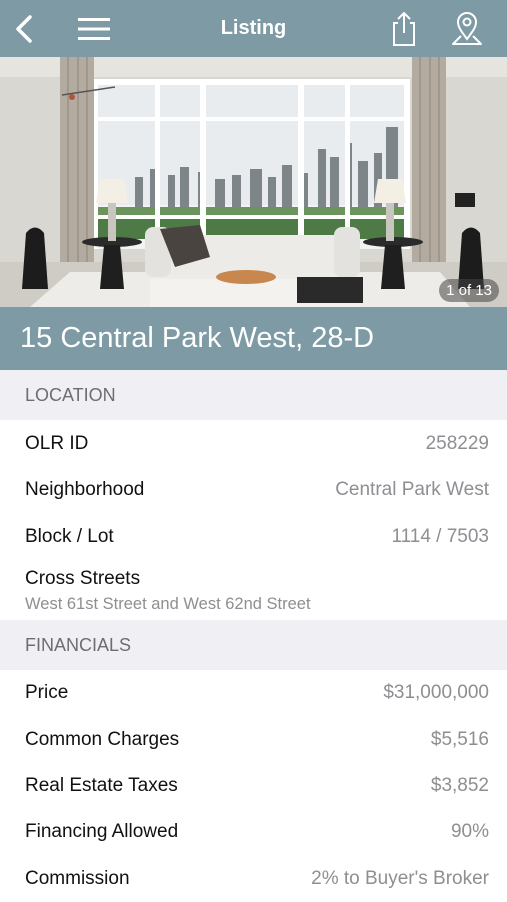  Describe the element at coordinates (253, 693) in the screenshot. I see `row-price: Price $31,000,000` at that location.